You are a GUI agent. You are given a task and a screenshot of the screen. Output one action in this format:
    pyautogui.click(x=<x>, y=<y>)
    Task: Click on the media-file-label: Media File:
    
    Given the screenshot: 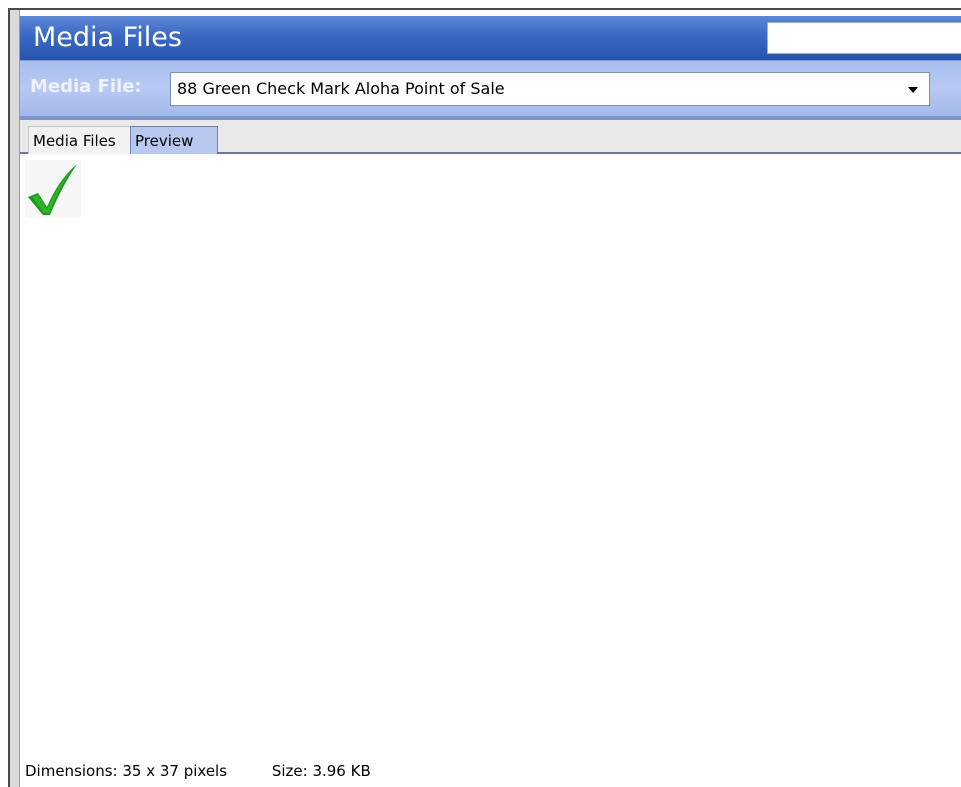 What is the action you would take?
    pyautogui.click(x=86, y=86)
    